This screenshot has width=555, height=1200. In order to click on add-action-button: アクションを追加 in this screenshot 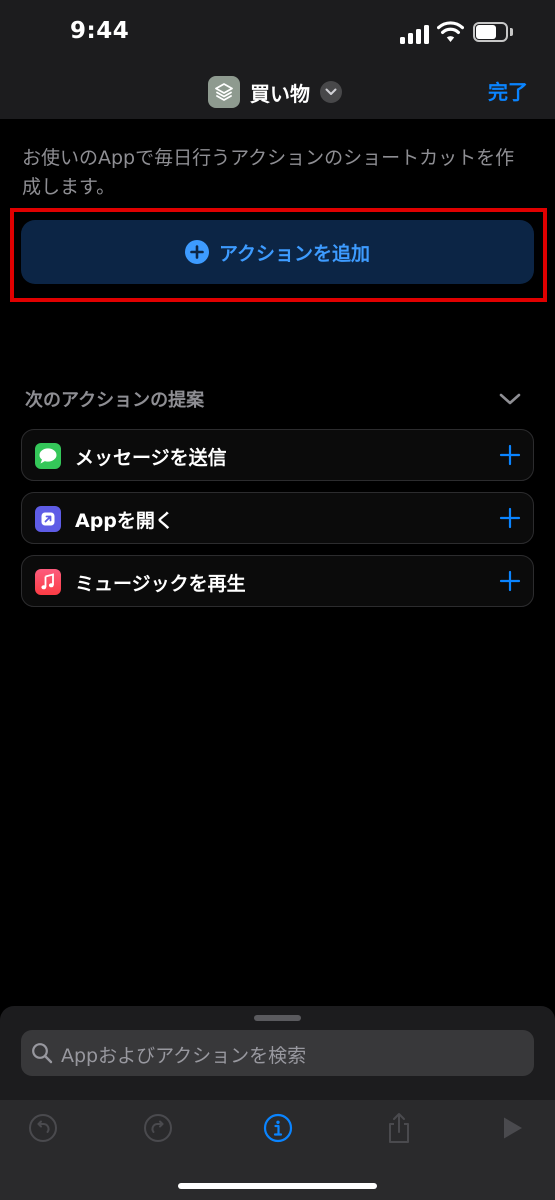, I will do `click(277, 252)`.